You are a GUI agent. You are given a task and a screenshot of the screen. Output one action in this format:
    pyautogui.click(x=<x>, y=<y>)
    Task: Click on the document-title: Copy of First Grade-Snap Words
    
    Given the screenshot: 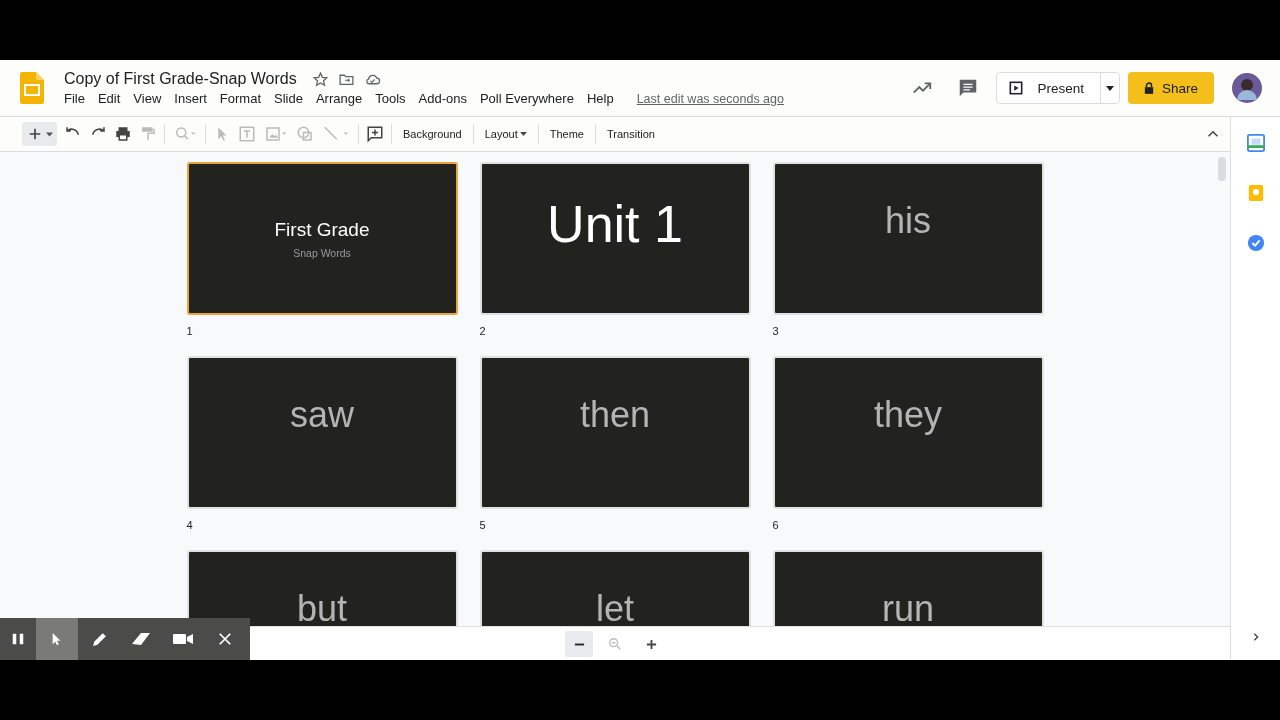 What is the action you would take?
    pyautogui.click(x=180, y=79)
    